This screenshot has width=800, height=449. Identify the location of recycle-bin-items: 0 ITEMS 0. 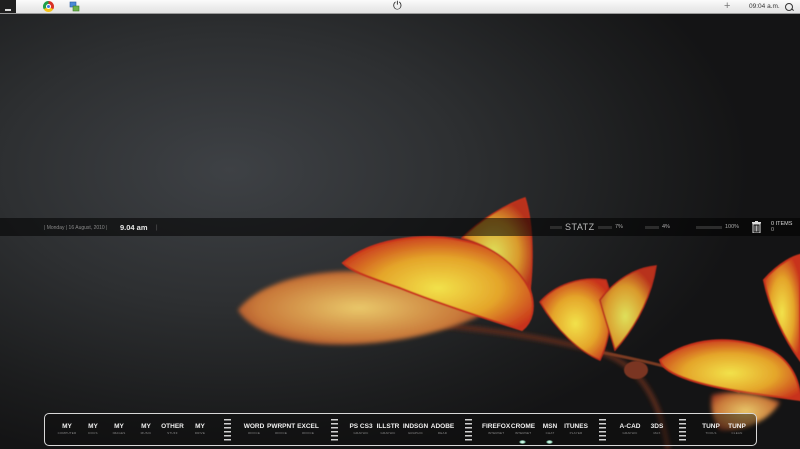
(781, 227).